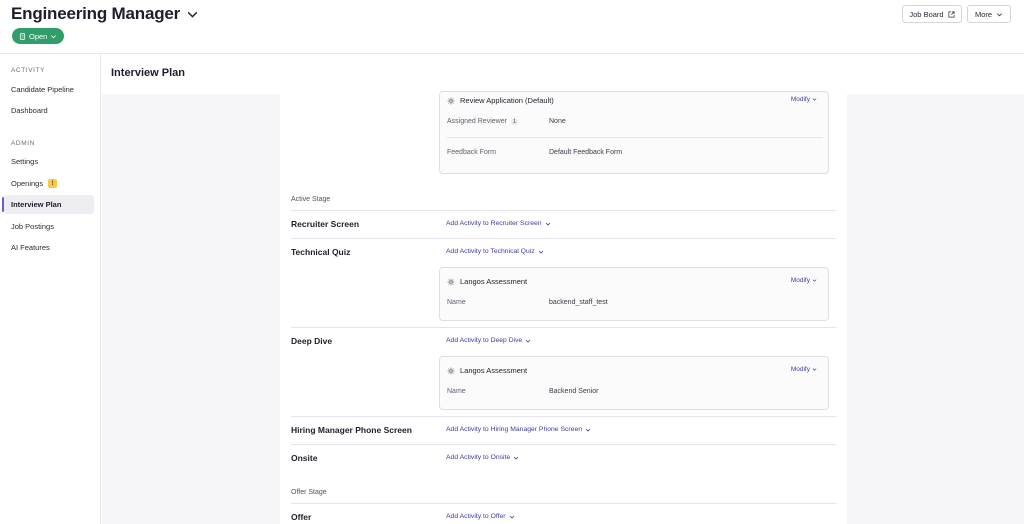 The height and width of the screenshot is (524, 1024). Describe the element at coordinates (42, 89) in the screenshot. I see `sidebar-item-label: Candidate Pipeline` at that location.